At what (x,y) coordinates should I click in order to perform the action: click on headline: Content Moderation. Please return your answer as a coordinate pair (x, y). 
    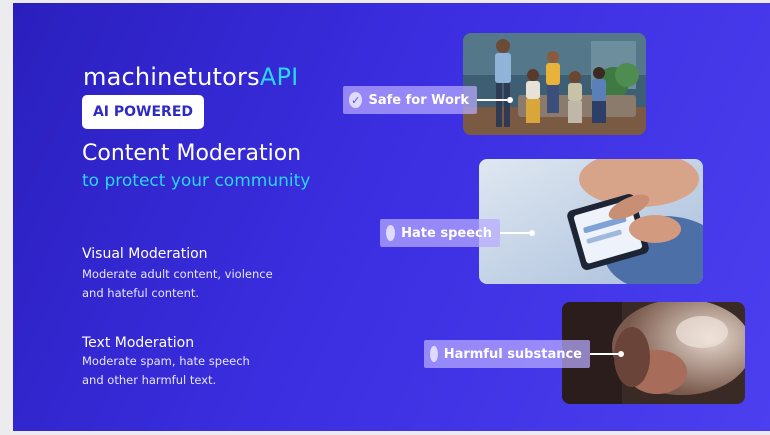
    Looking at the image, I should click on (192, 153).